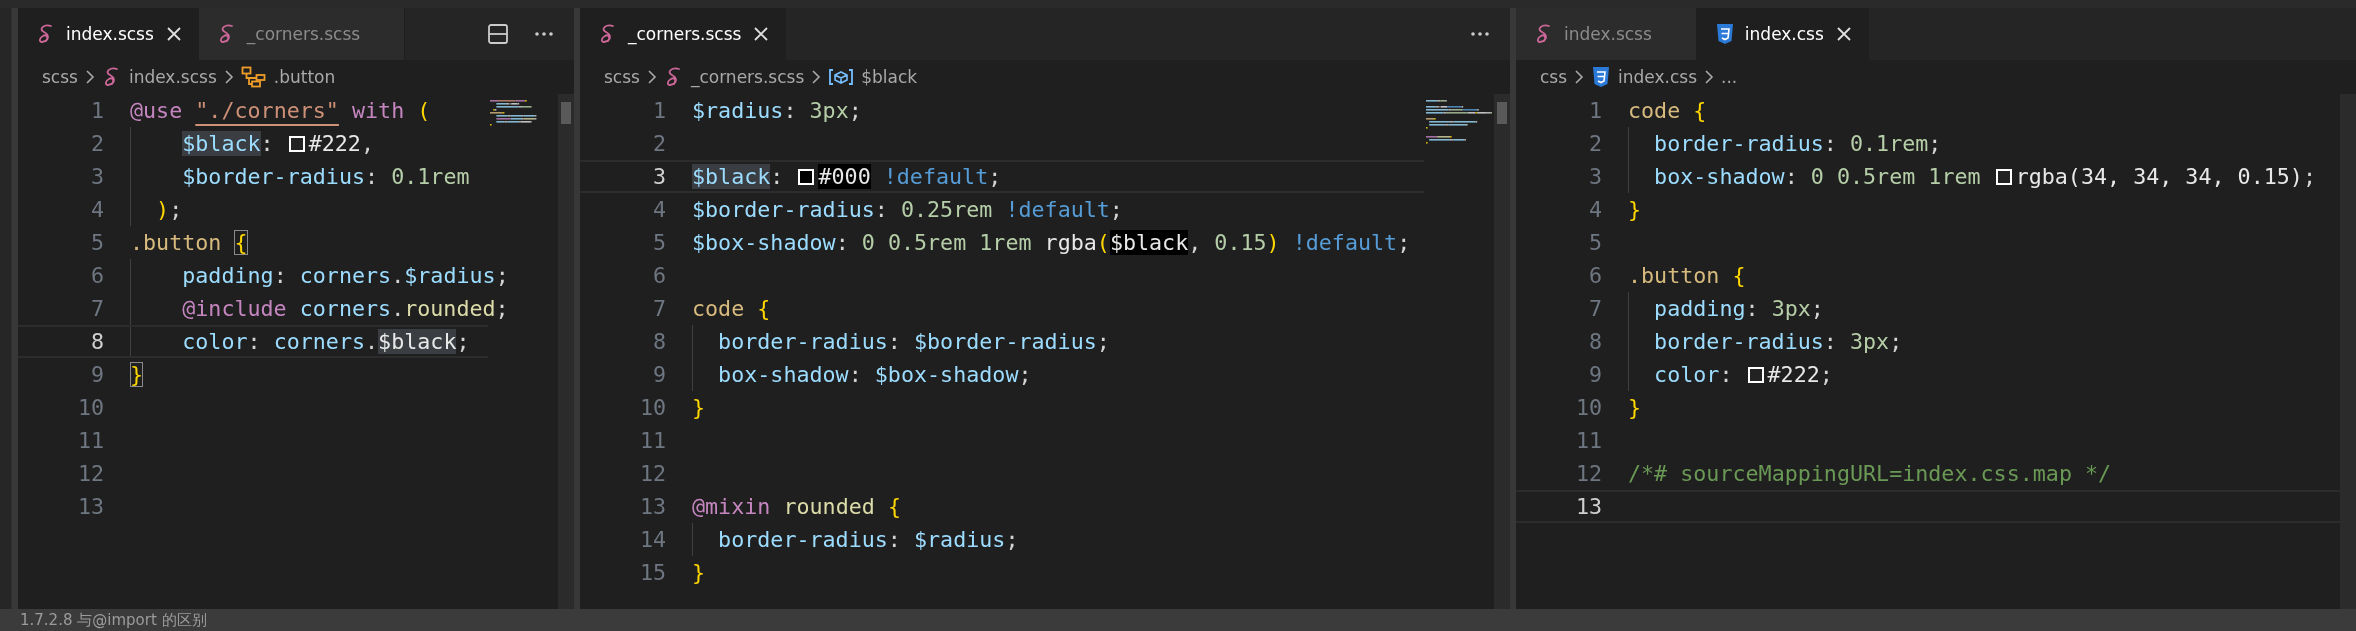  Describe the element at coordinates (1051, 242) in the screenshot. I see `code-line: $box-shadow: 0 0.5rem 1rem rgba($black, 0.15) !default;` at that location.